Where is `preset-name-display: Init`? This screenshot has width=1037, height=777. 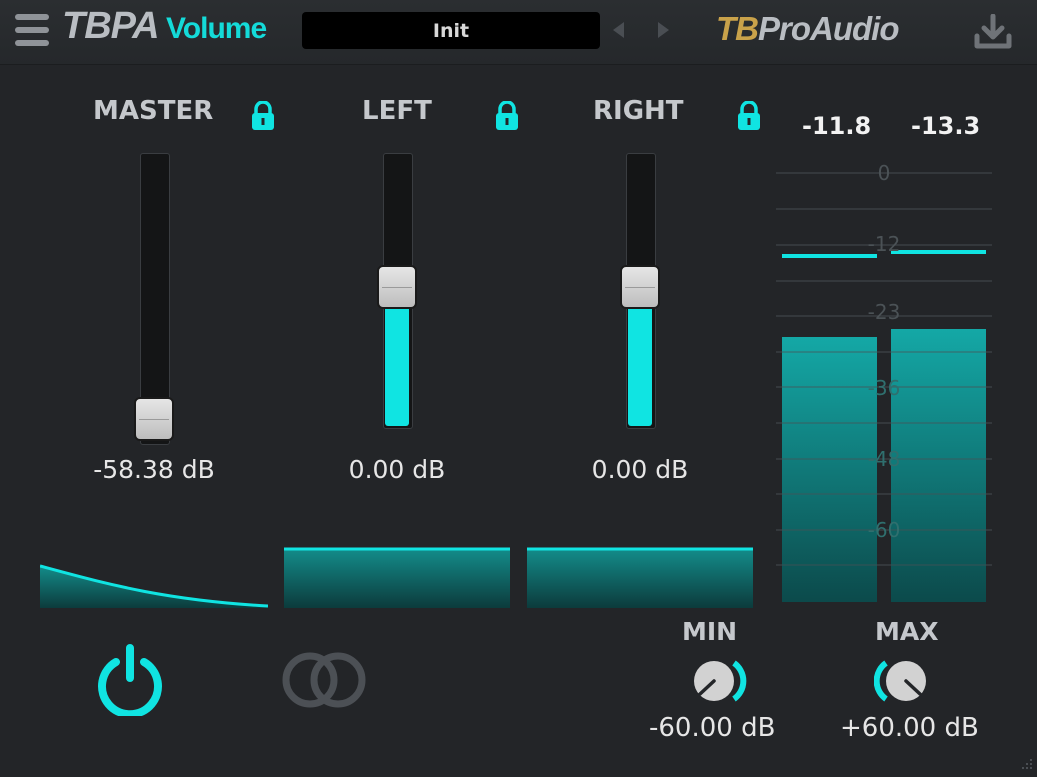 preset-name-display: Init is located at coordinates (451, 30).